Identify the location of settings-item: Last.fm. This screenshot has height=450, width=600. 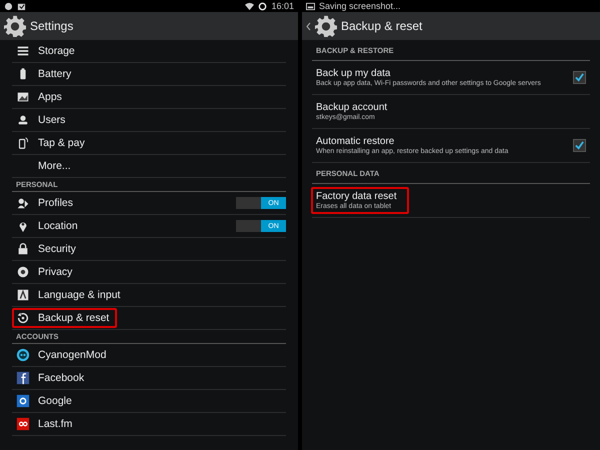
(162, 424).